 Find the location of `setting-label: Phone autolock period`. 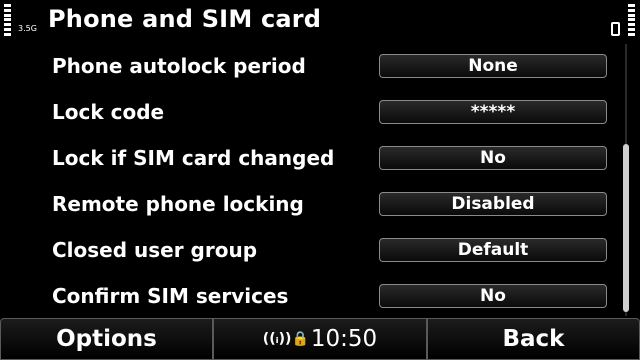

setting-label: Phone autolock period is located at coordinates (179, 66).